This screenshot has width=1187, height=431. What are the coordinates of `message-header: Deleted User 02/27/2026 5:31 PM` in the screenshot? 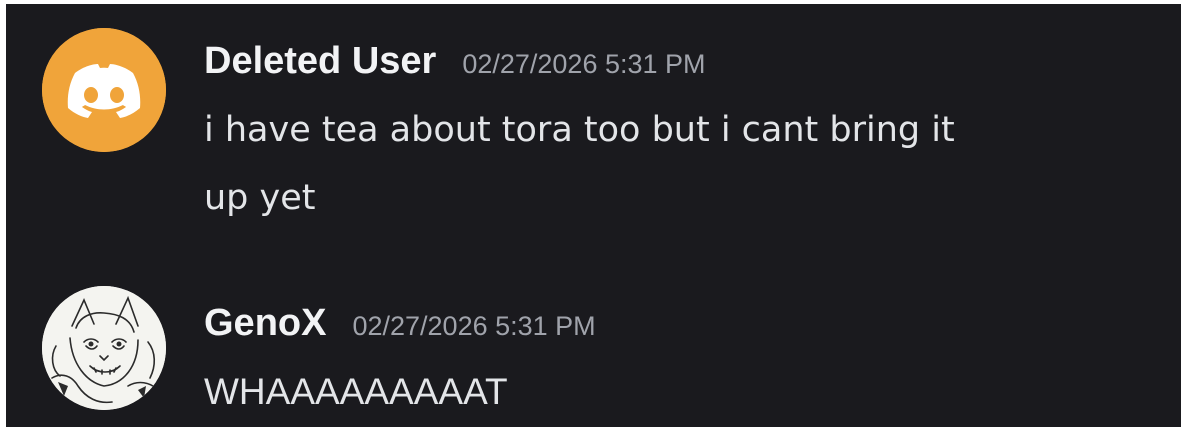 It's located at (455, 61).